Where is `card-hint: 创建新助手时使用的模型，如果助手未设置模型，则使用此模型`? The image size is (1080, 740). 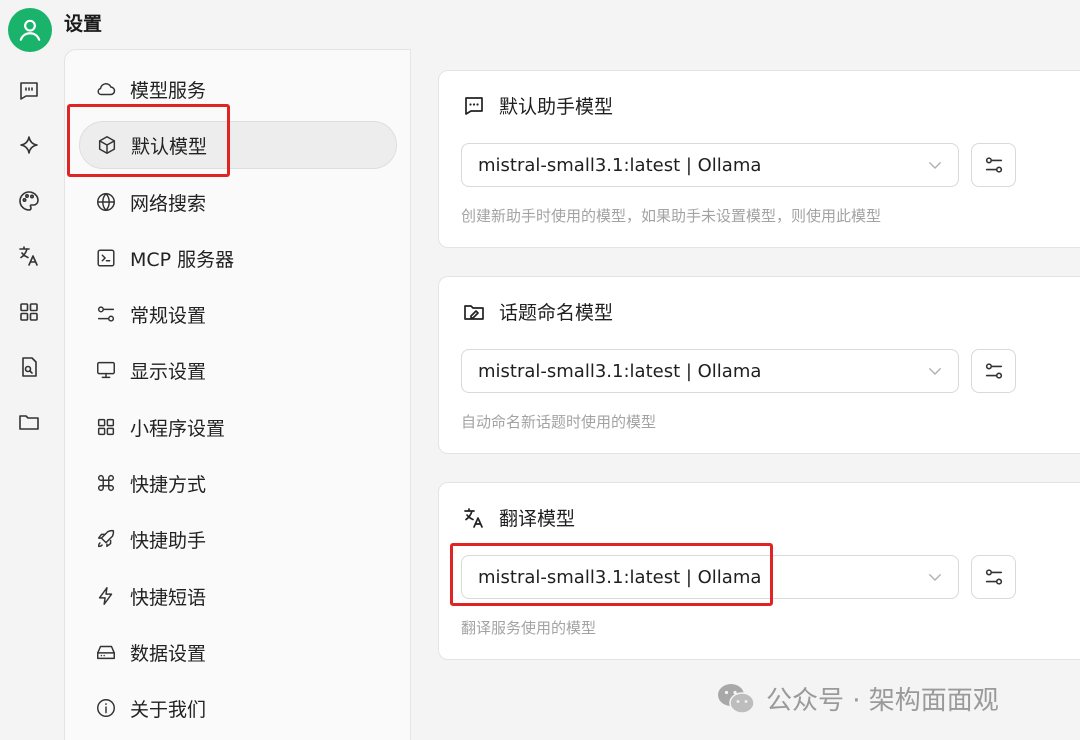
card-hint: 创建新助手时使用的模型，如果助手未设置模型，则使用此模型 is located at coordinates (671, 216).